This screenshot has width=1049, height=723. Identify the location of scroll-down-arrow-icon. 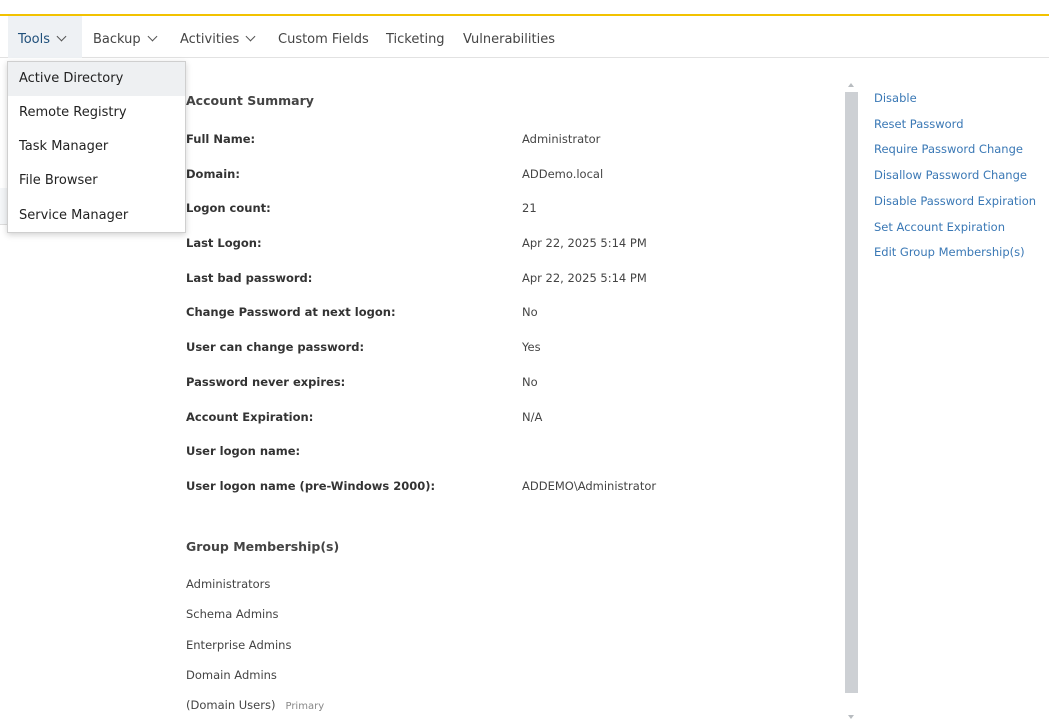
(851, 717).